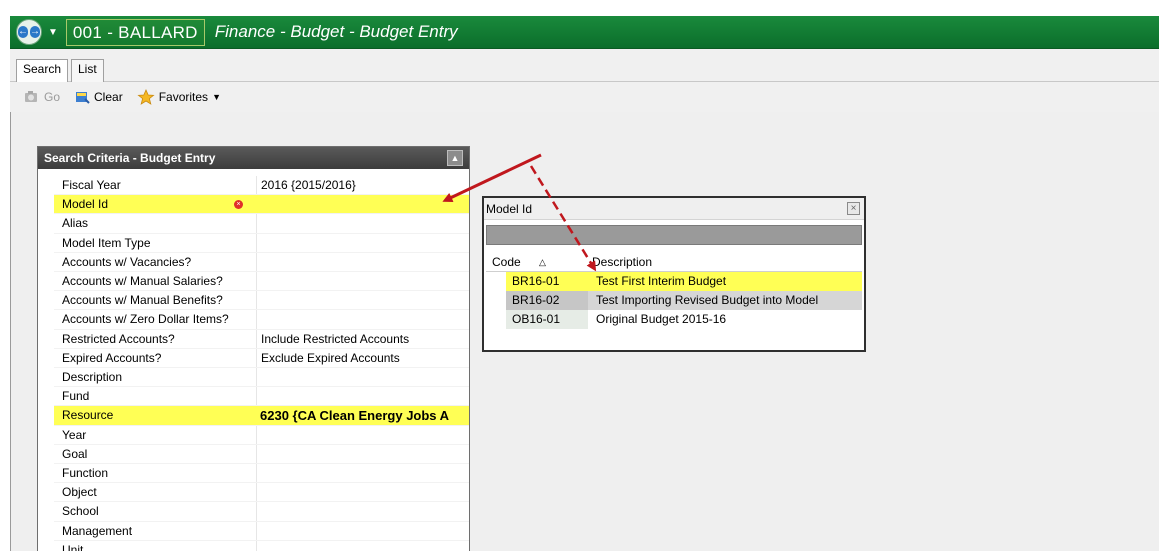 This screenshot has width=1159, height=551. I want to click on criteria-value: 6230 {CA Clean Energy Jobs A, so click(362, 415).